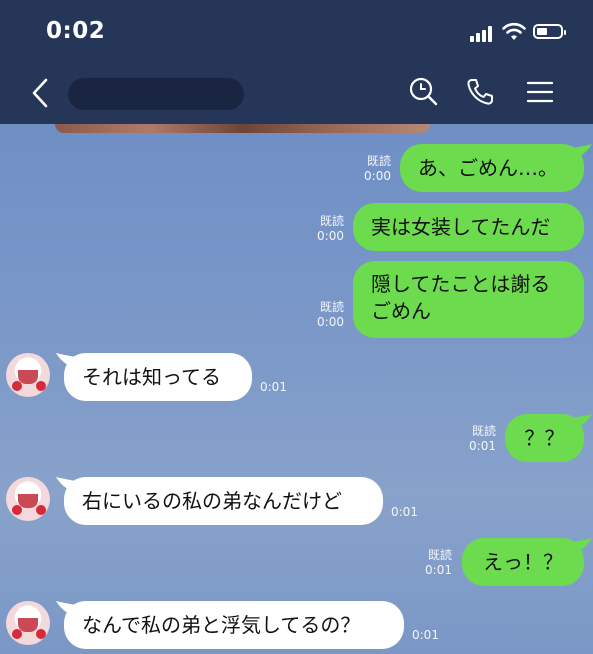 The height and width of the screenshot is (654, 593). What do you see at coordinates (223, 501) in the screenshot?
I see `message-bubble-incoming: 右にいるの私の弟なんだけど` at bounding box center [223, 501].